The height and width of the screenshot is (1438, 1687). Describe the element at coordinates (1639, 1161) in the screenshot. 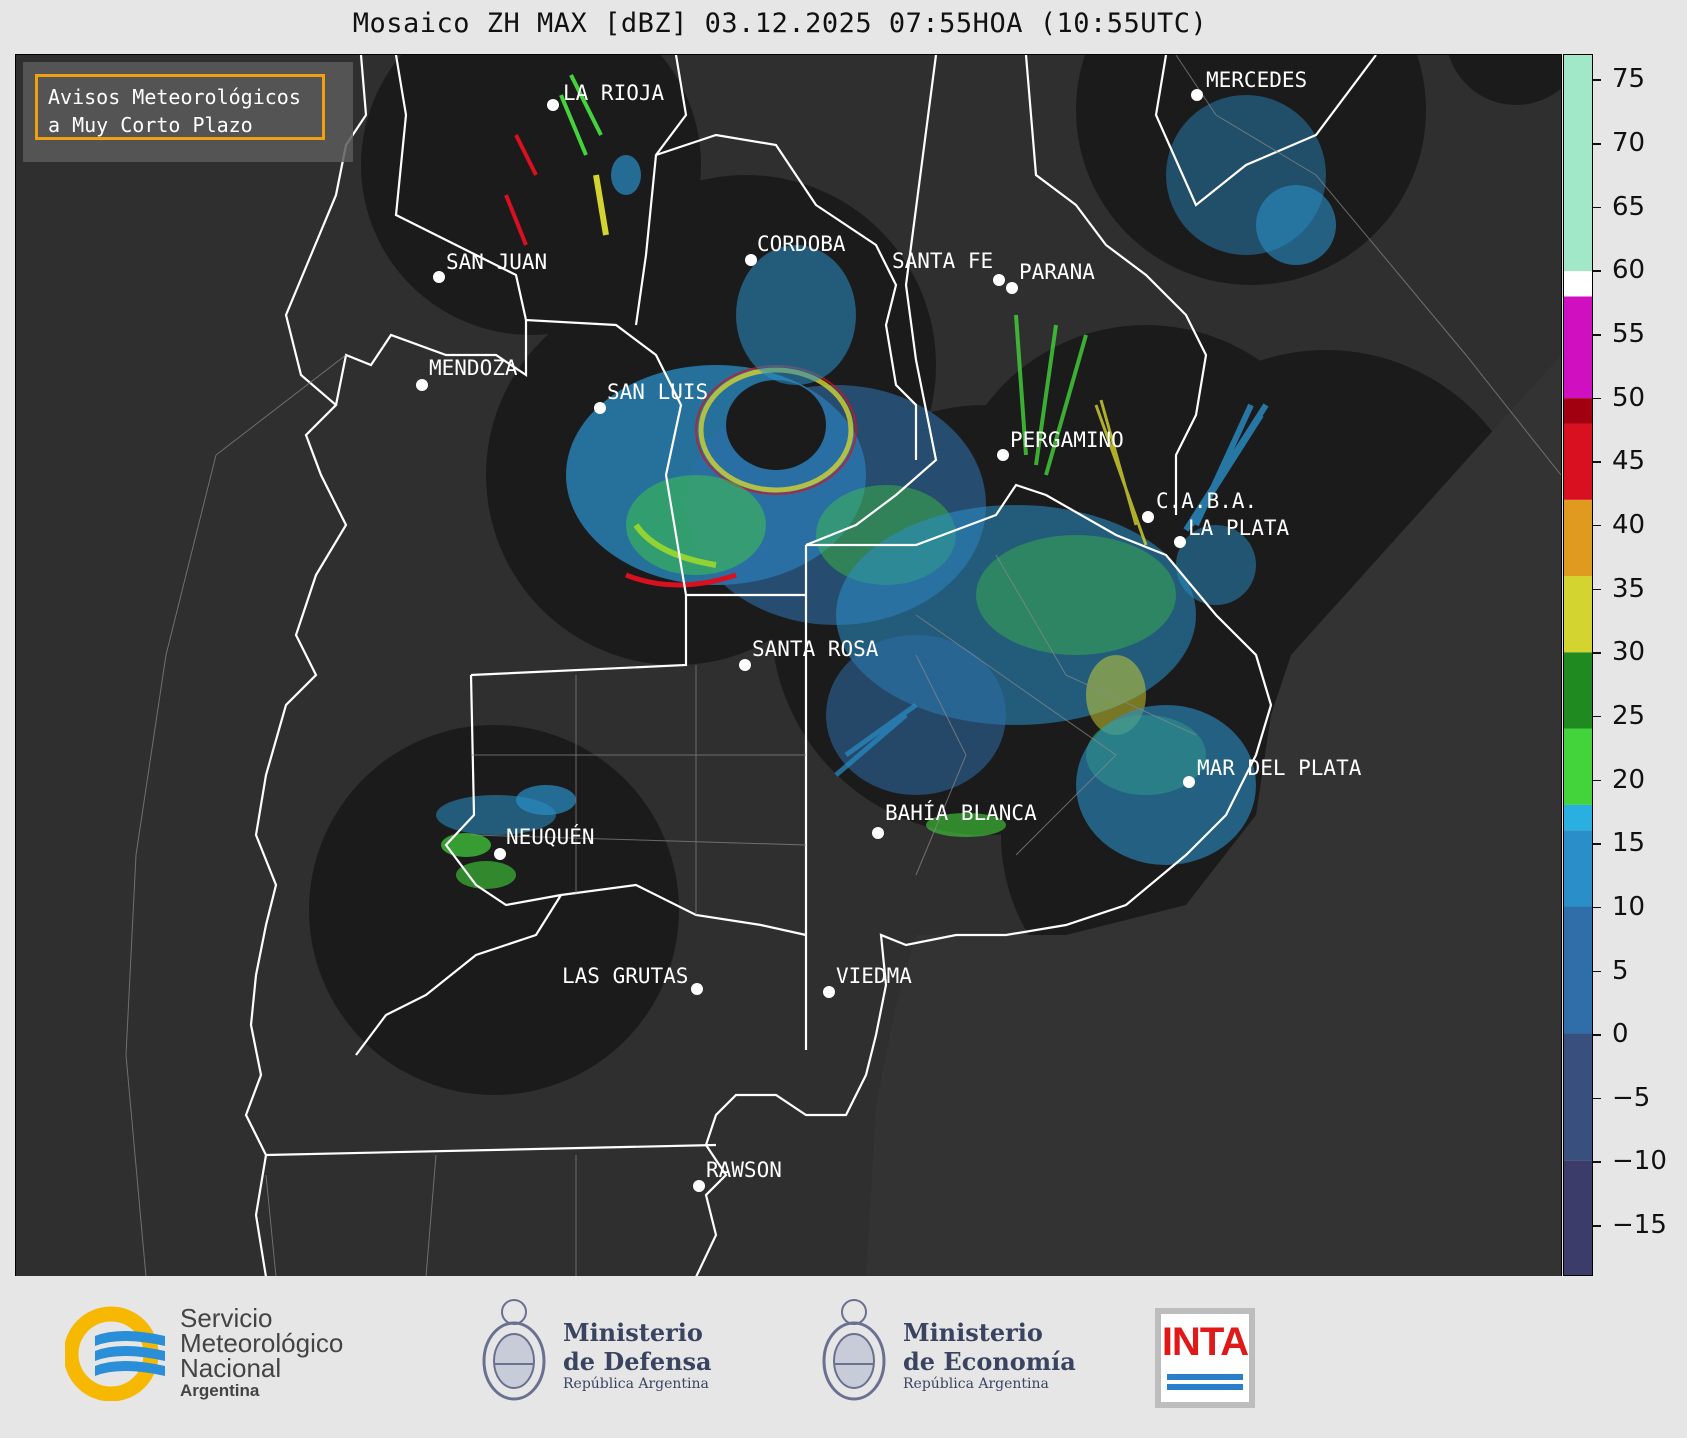

I see `colorbar-tick-label: −10` at that location.